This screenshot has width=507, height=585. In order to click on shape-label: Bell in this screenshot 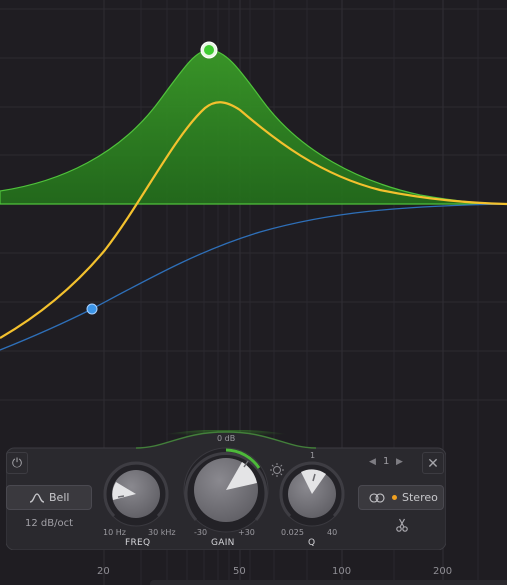, I will do `click(59, 497)`.